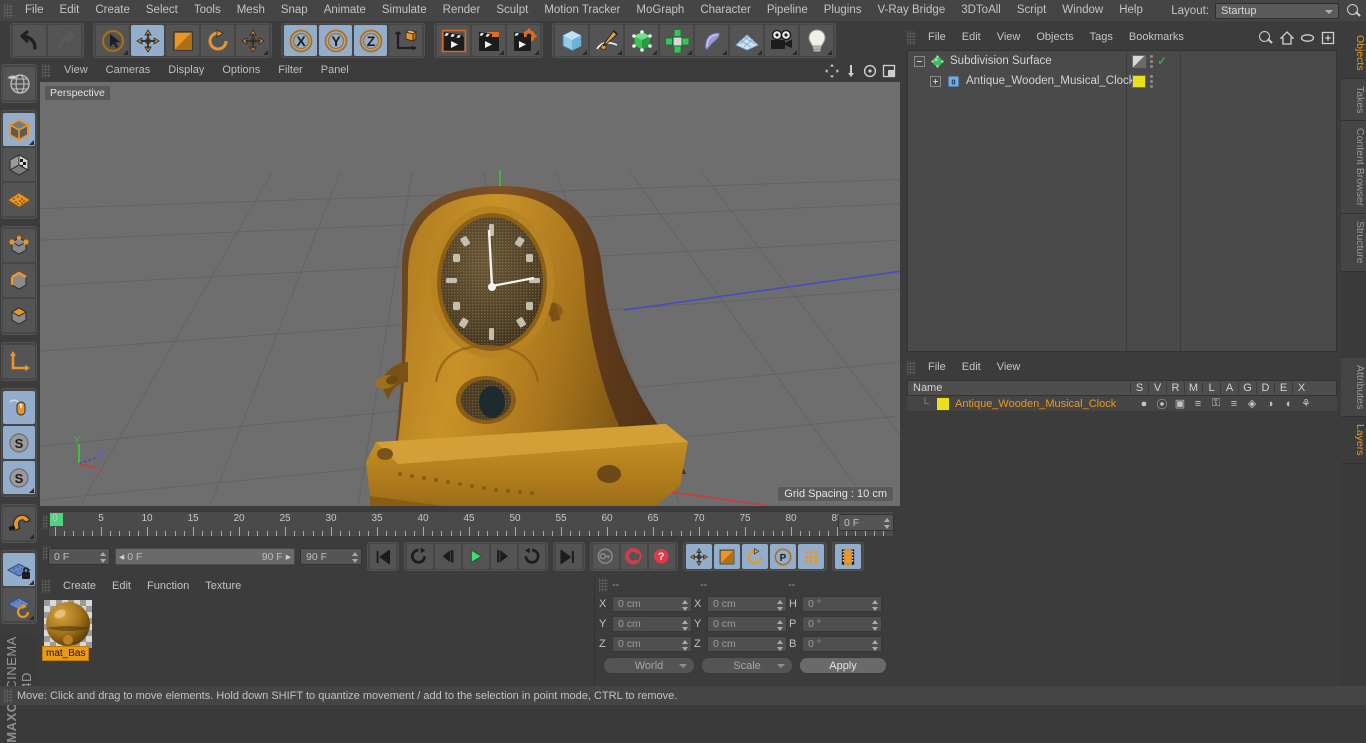 Image resolution: width=1366 pixels, height=743 pixels. I want to click on end-frame-field: 90 F, so click(331, 556).